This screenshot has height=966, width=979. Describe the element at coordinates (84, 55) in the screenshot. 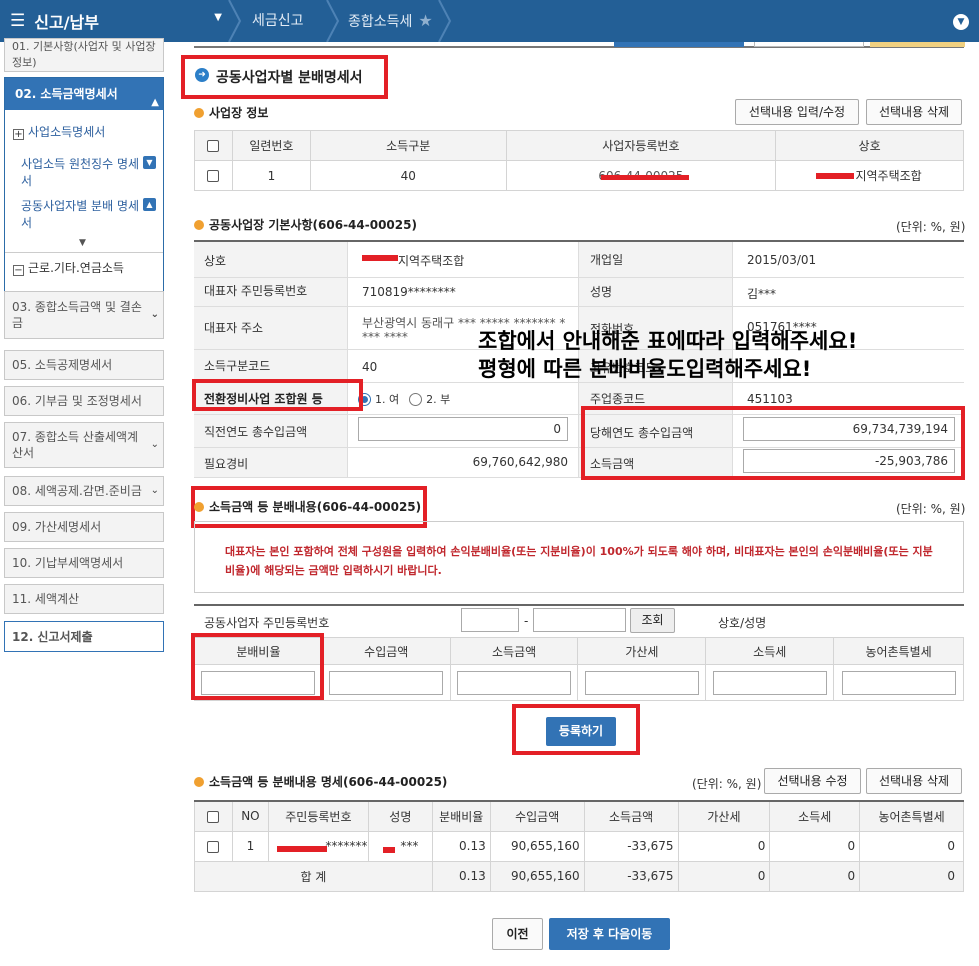

I see `sidebar-item-basic-info: 01. 기본사항(사업자 및 사업장정보)` at that location.